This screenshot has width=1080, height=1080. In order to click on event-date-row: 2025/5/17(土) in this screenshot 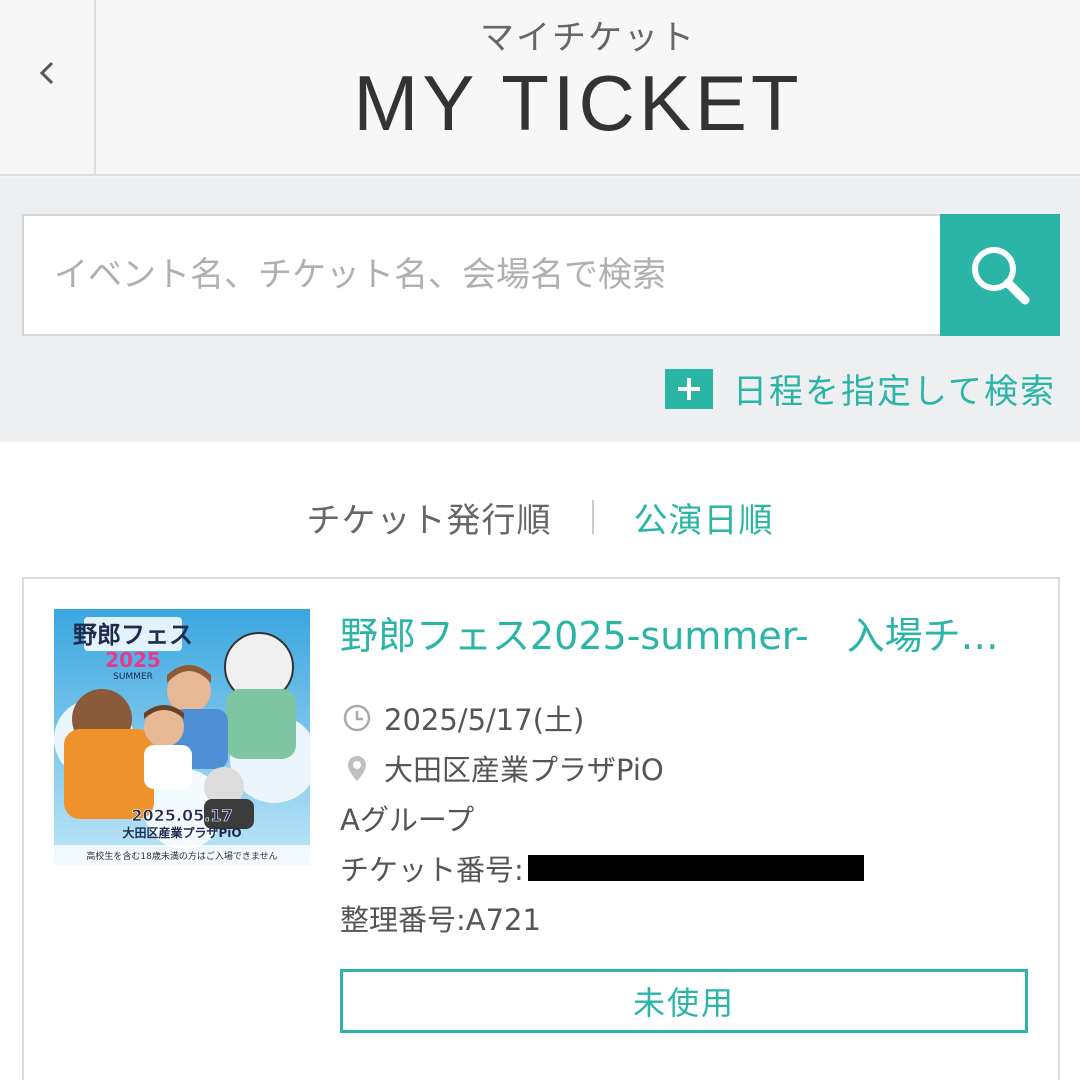, I will do `click(685, 718)`.